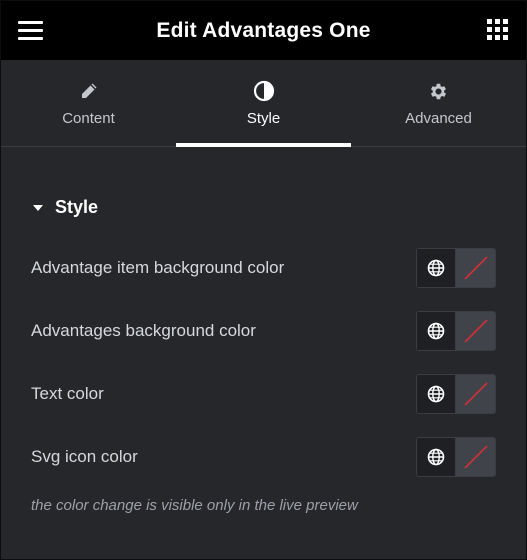  Describe the element at coordinates (264, 91) in the screenshot. I see `half-circle-icon` at that location.